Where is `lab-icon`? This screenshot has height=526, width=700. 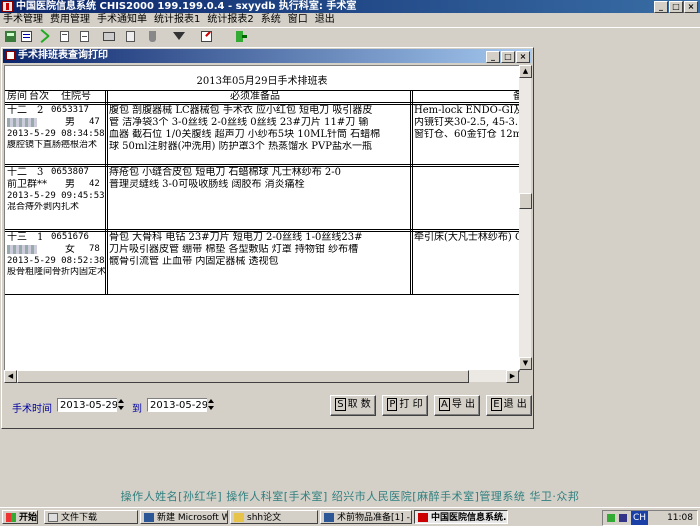
lab-icon is located at coordinates (153, 36).